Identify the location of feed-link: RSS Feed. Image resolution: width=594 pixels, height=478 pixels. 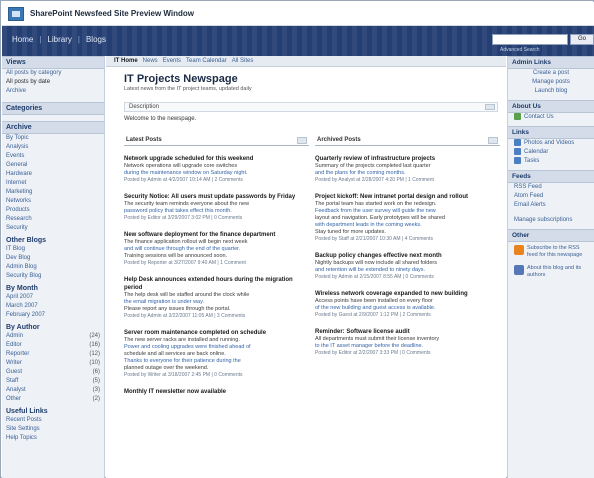
(551, 187).